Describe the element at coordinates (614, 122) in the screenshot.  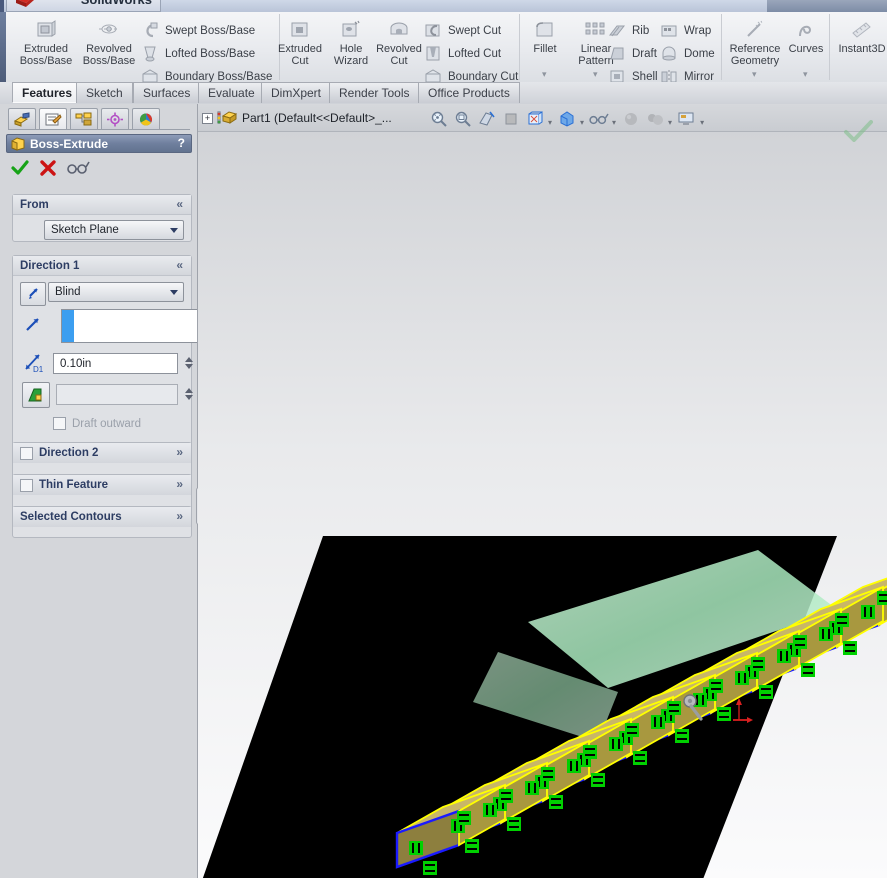
I see `view-settings-dropdown-arrow: ▾` at that location.